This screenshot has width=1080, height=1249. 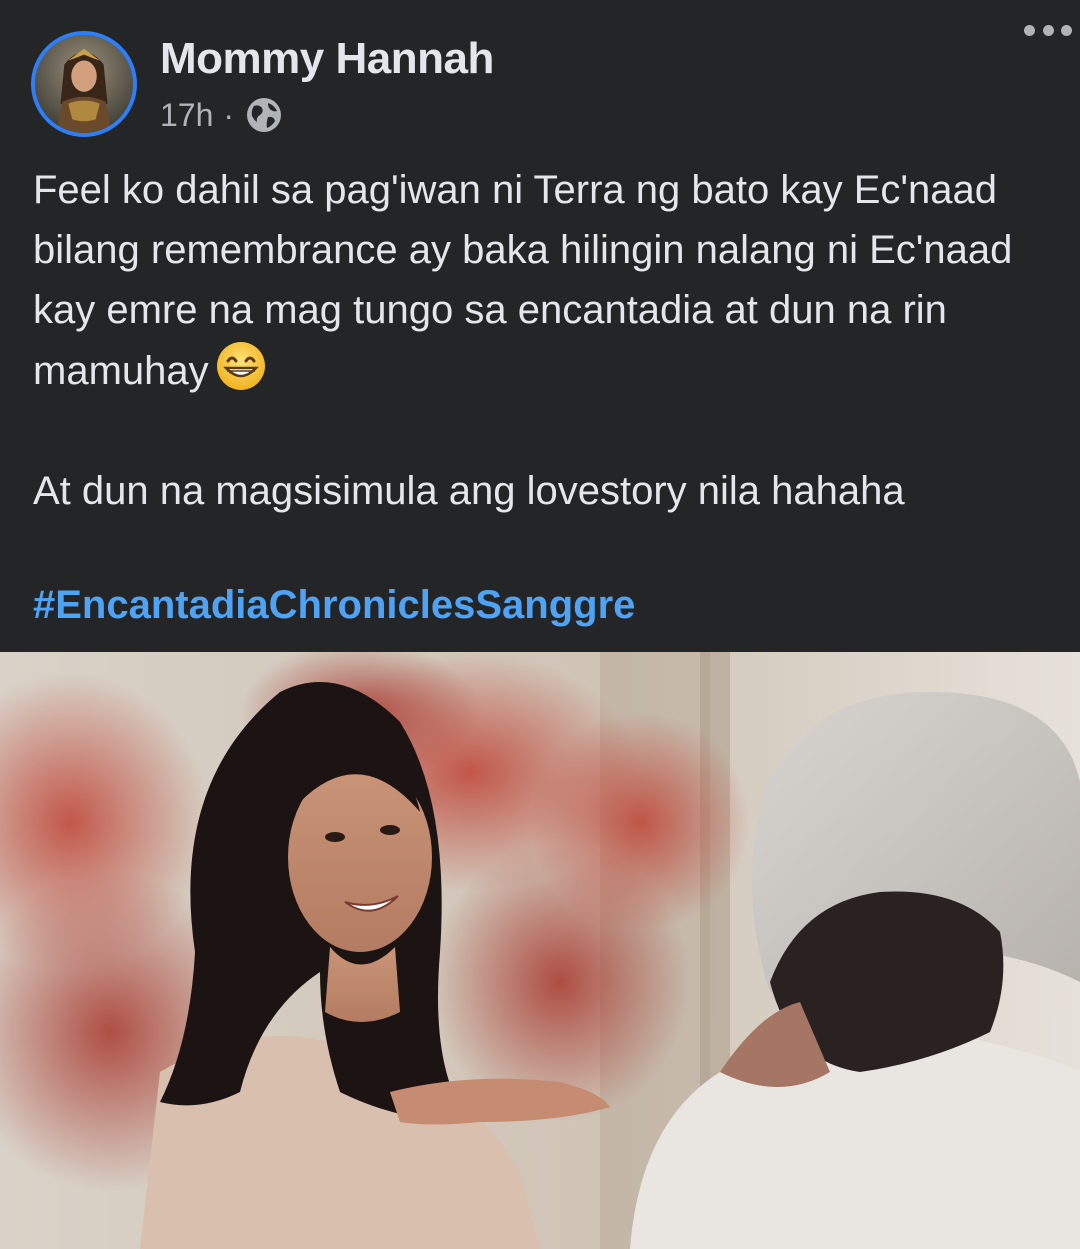 I want to click on globe-icon, so click(x=264, y=115).